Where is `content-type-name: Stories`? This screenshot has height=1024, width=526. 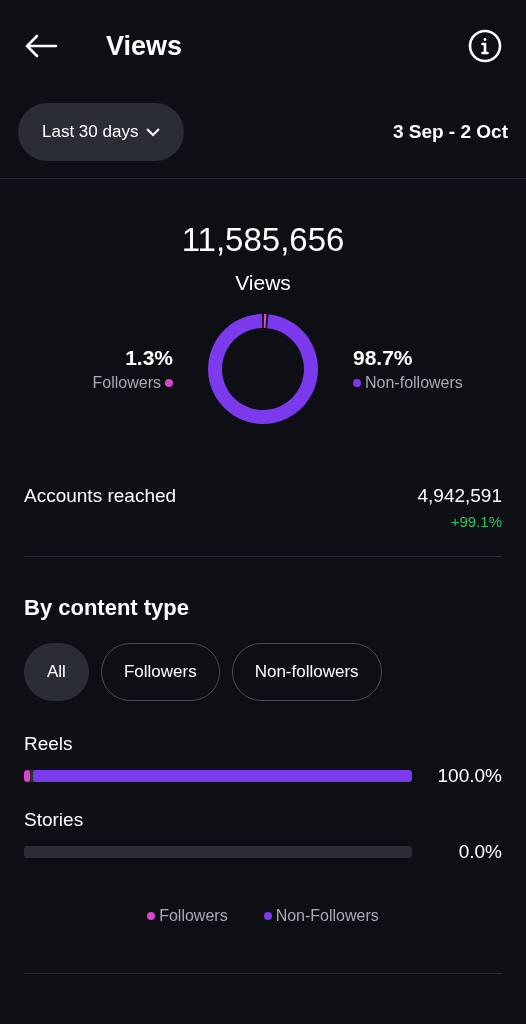 content-type-name: Stories is located at coordinates (54, 820).